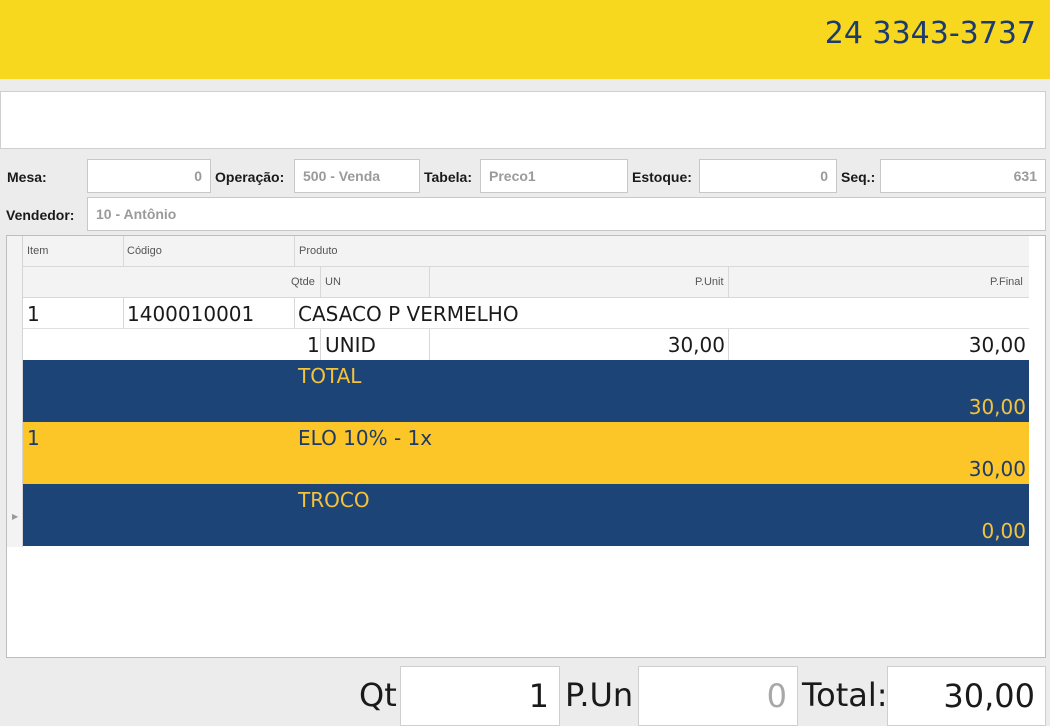 The height and width of the screenshot is (726, 1050). What do you see at coordinates (378, 695) in the screenshot?
I see `qt-label: Qt` at bounding box center [378, 695].